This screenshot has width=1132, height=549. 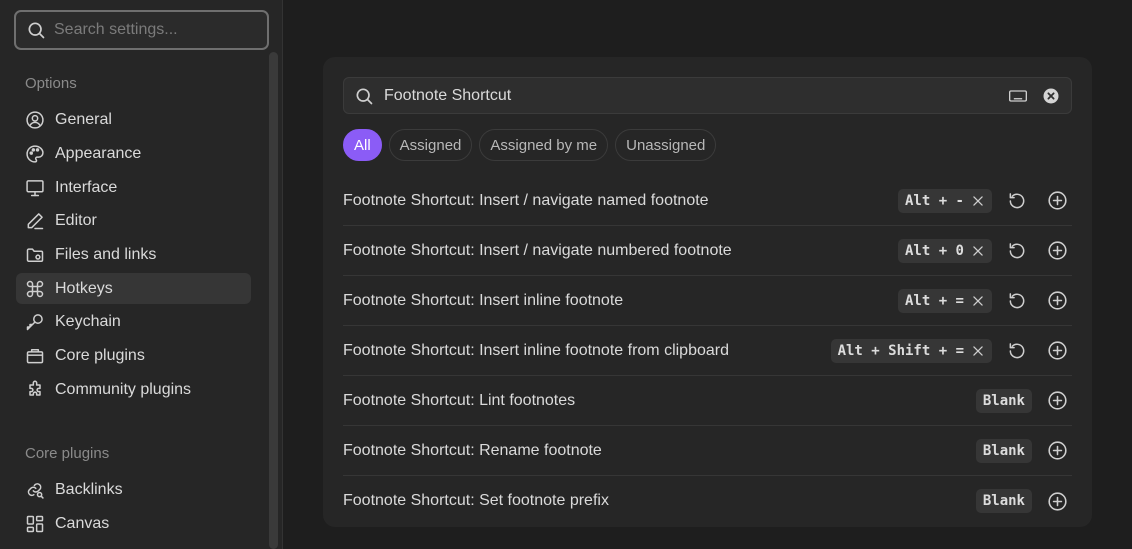 I want to click on briefcase-icon, so click(x=35, y=356).